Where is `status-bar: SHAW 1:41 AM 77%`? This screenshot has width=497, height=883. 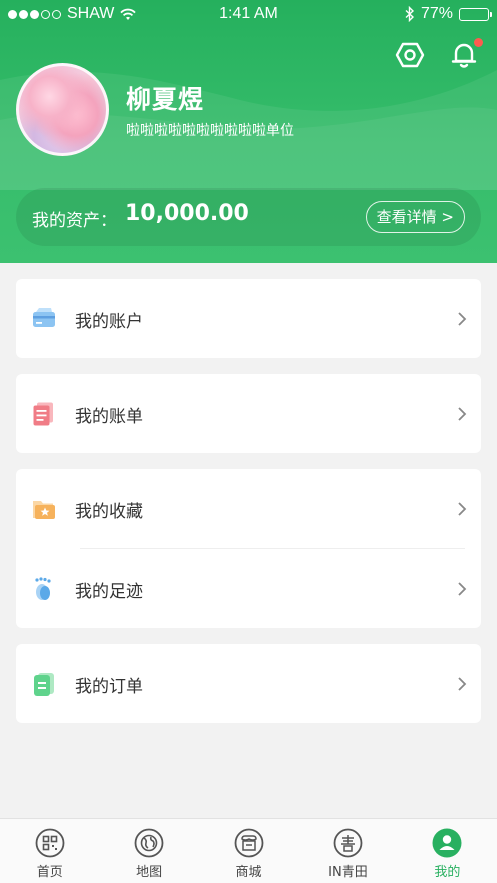
status-bar: SHAW 1:41 AM 77% is located at coordinates (248, 15).